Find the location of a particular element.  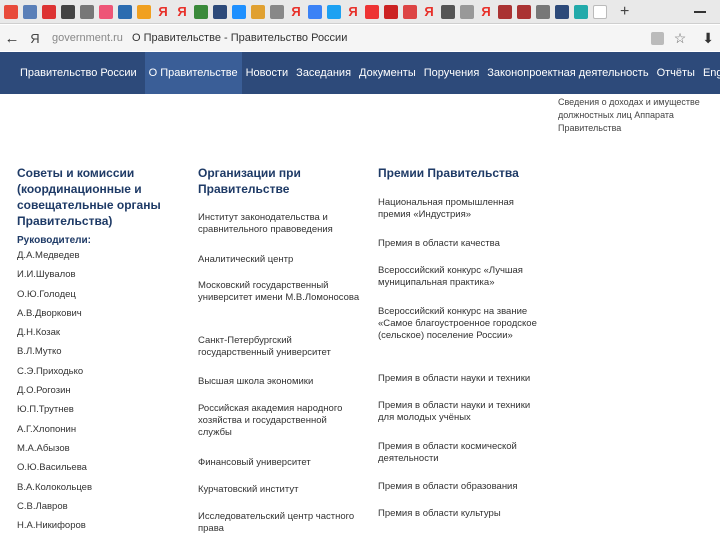

nav-item-reports: Отчёты is located at coordinates (676, 73).